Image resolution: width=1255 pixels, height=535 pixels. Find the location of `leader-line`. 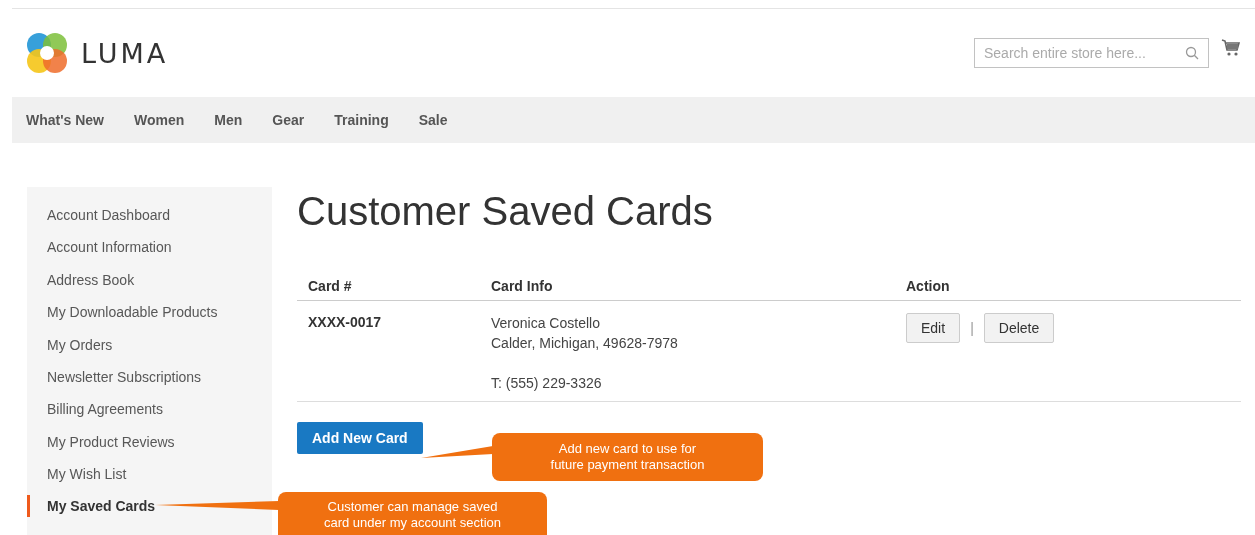

leader-line is located at coordinates (457, 453).